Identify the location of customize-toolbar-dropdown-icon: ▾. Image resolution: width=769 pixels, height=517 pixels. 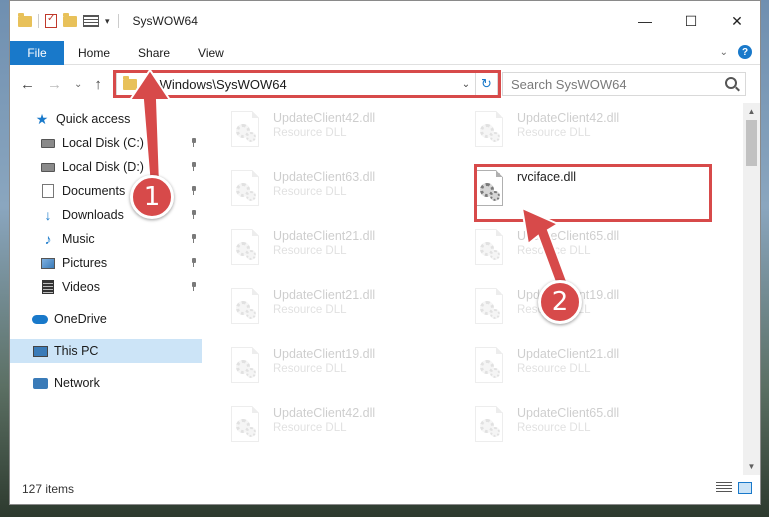
(107, 21).